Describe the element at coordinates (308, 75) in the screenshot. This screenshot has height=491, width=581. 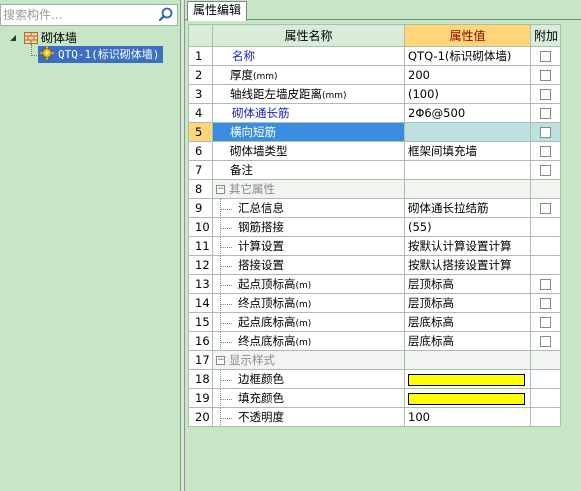
I see `property-name-cell: 厚度(mm)` at that location.